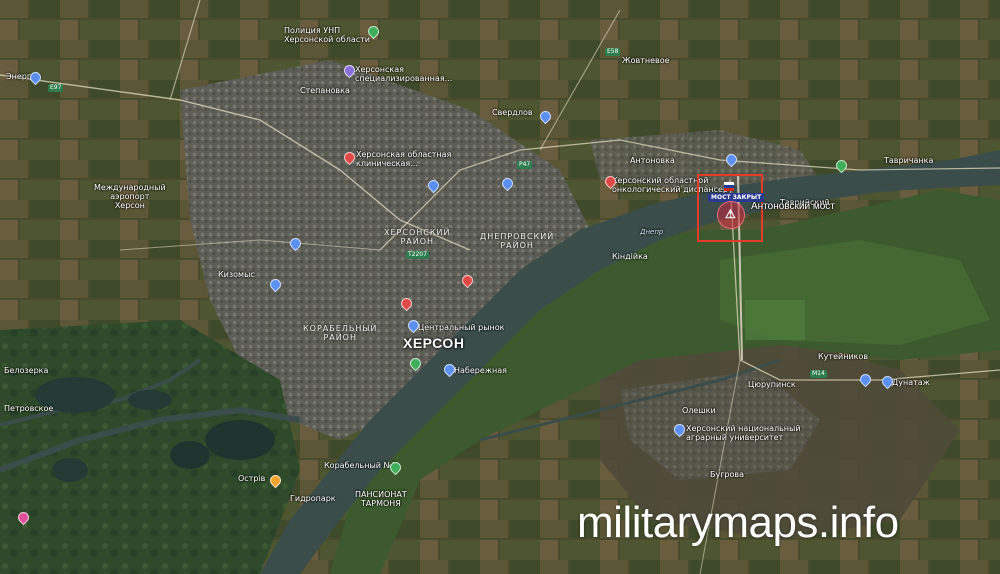 Image resolution: width=1000 pixels, height=574 pixels. I want to click on road-shield: Р47, so click(525, 165).